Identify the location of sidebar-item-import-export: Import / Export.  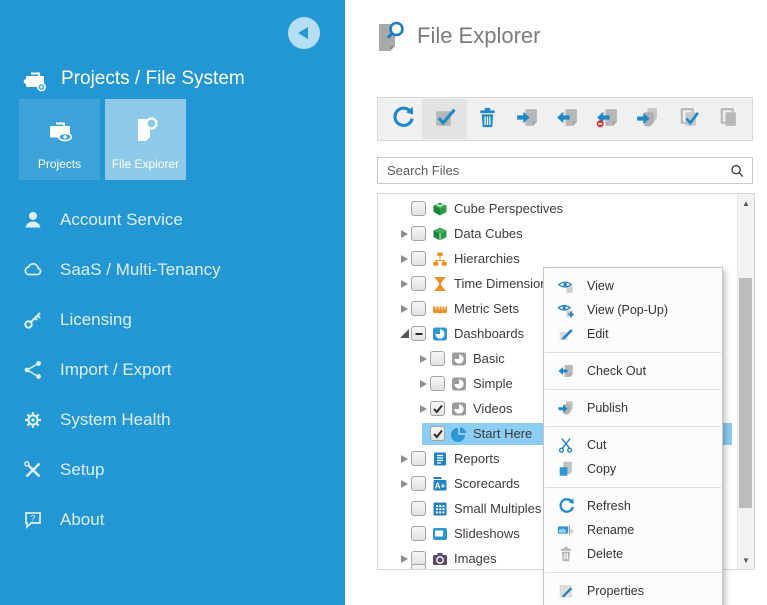
(172, 370).